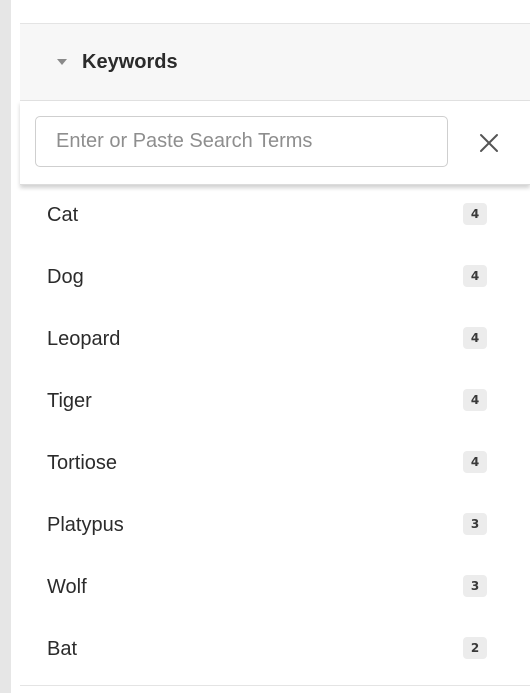 The height and width of the screenshot is (693, 530). What do you see at coordinates (84, 338) in the screenshot?
I see `keyword-label: Leopard` at bounding box center [84, 338].